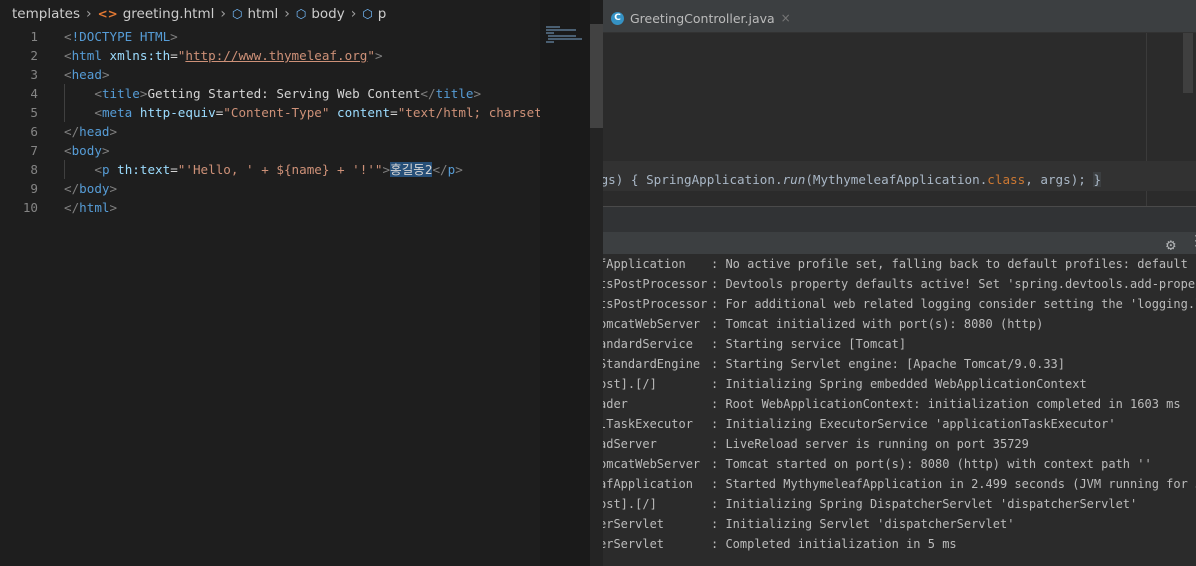 The image size is (1196, 566). What do you see at coordinates (596, 76) in the screenshot?
I see `scrollbar-thumb` at bounding box center [596, 76].